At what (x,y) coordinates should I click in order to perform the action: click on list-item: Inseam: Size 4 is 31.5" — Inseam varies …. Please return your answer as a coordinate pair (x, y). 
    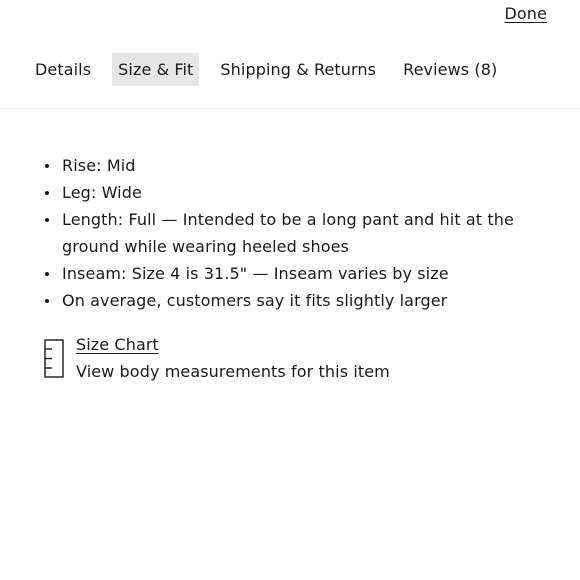
    Looking at the image, I should click on (280, 273).